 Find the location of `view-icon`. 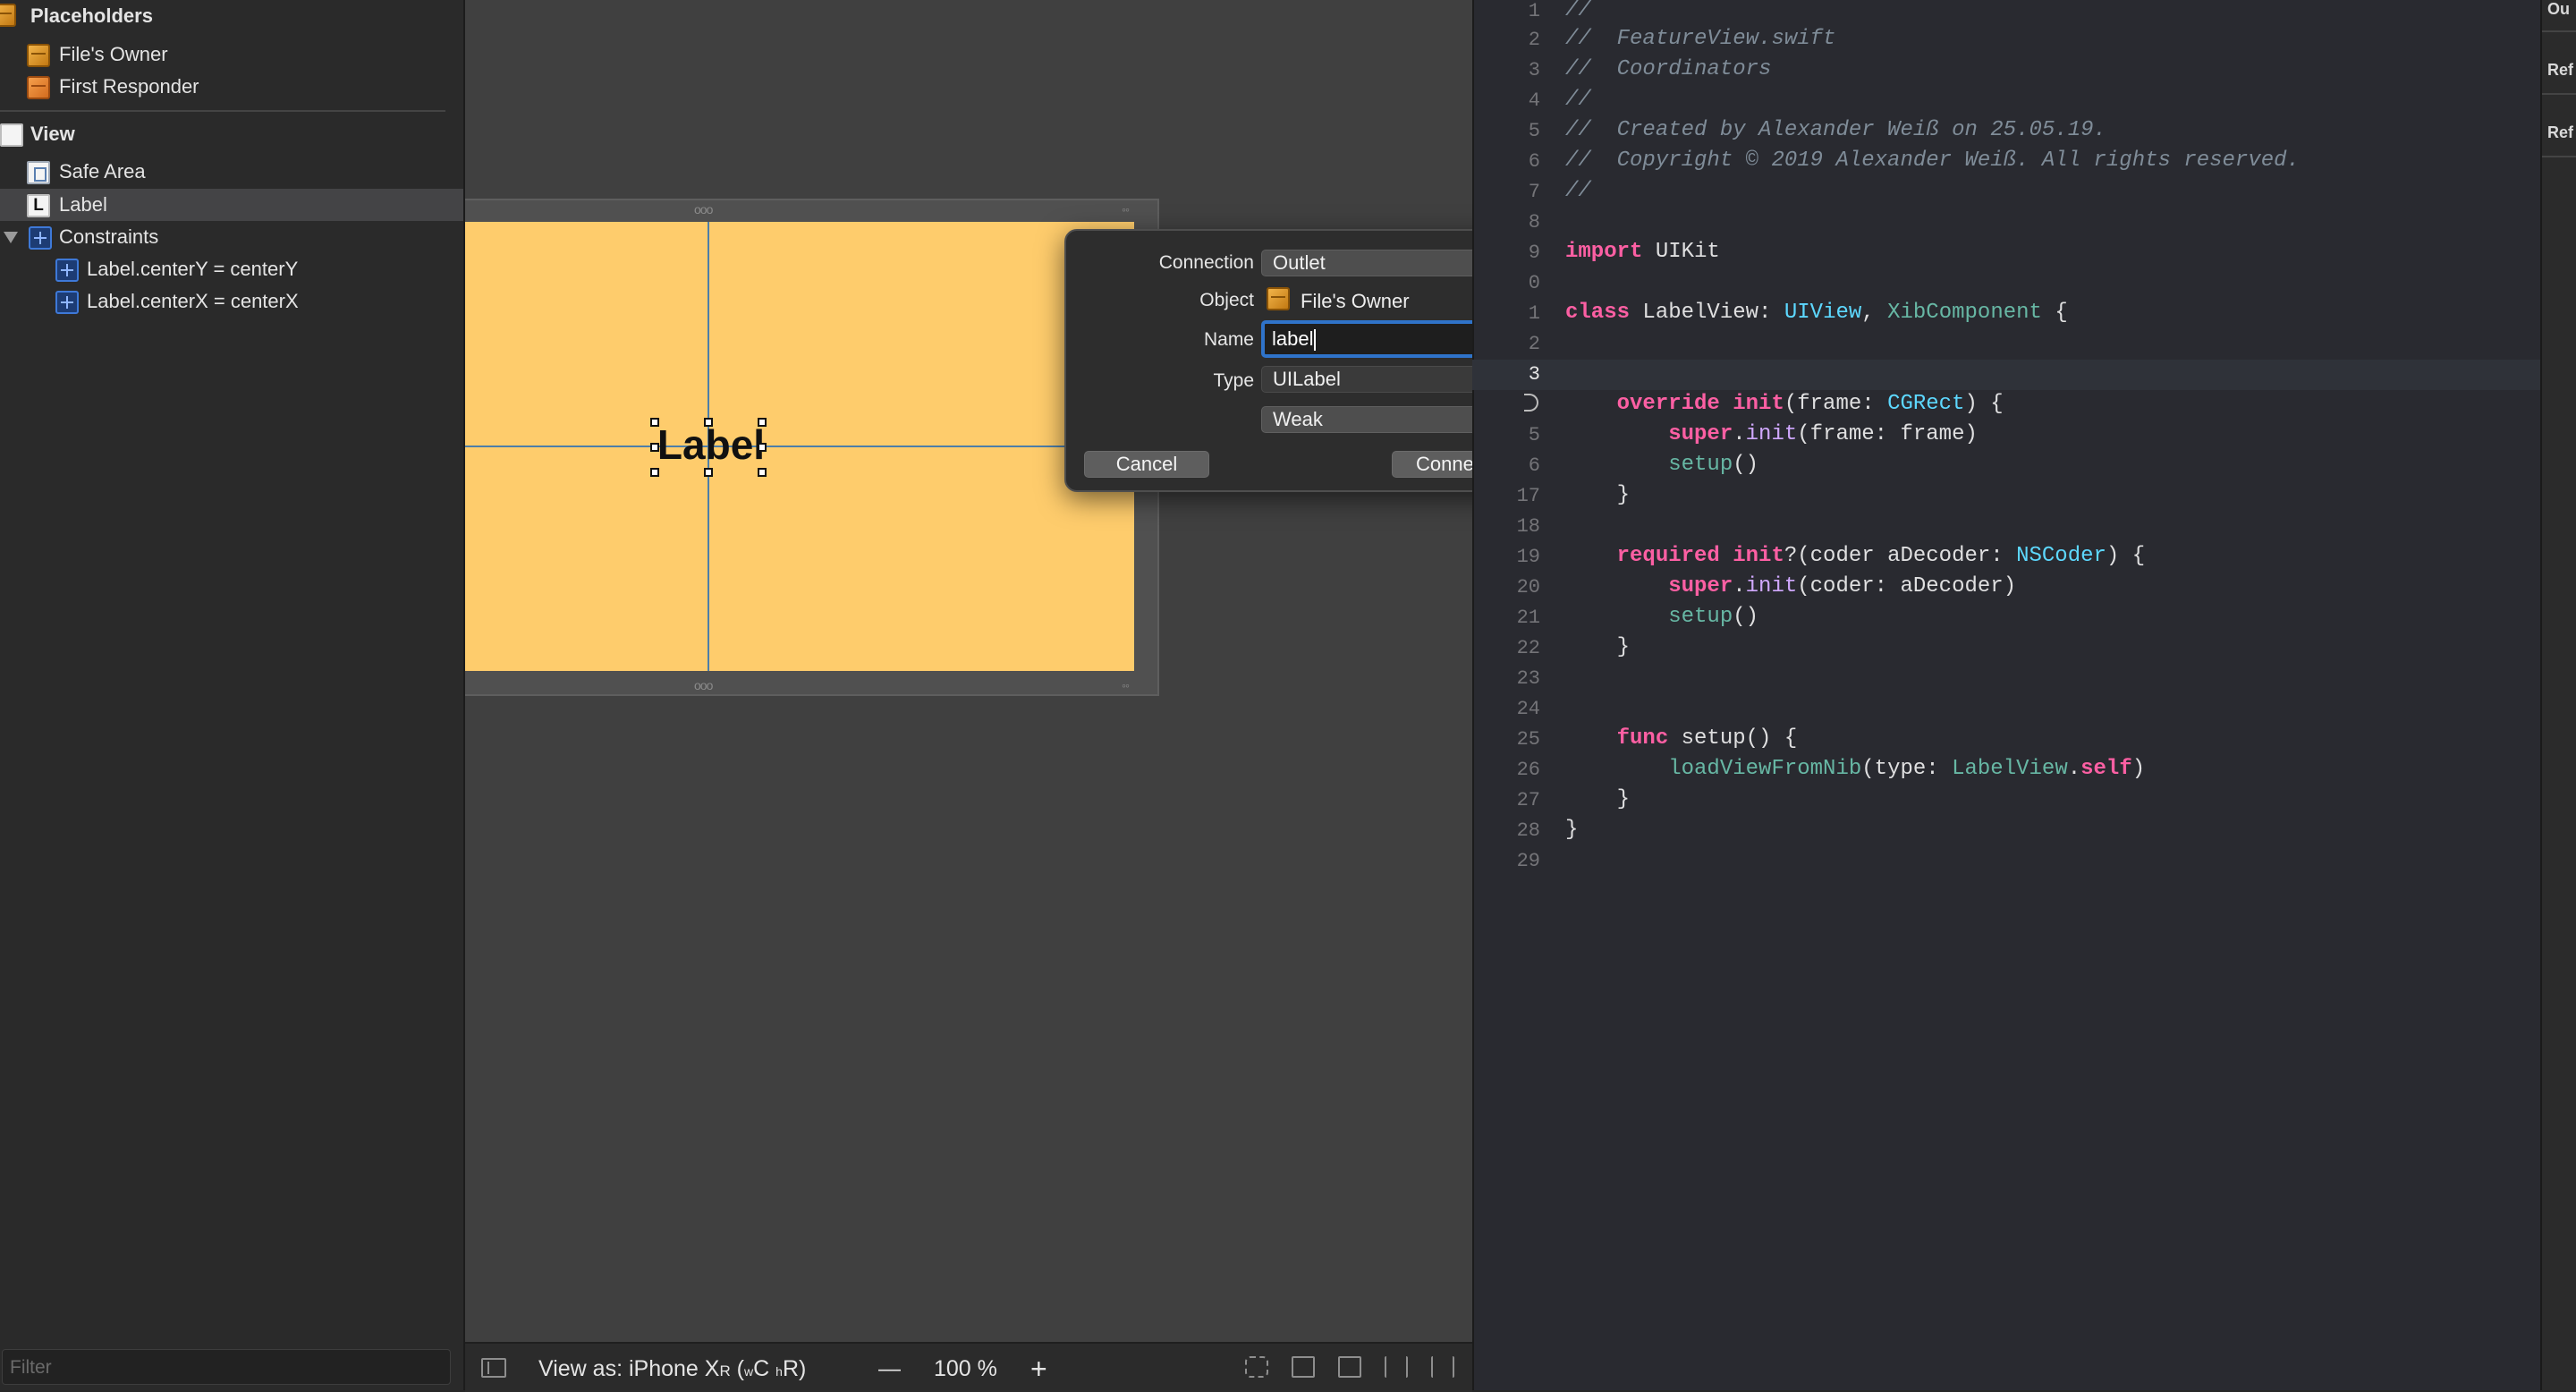

view-icon is located at coordinates (11, 135).